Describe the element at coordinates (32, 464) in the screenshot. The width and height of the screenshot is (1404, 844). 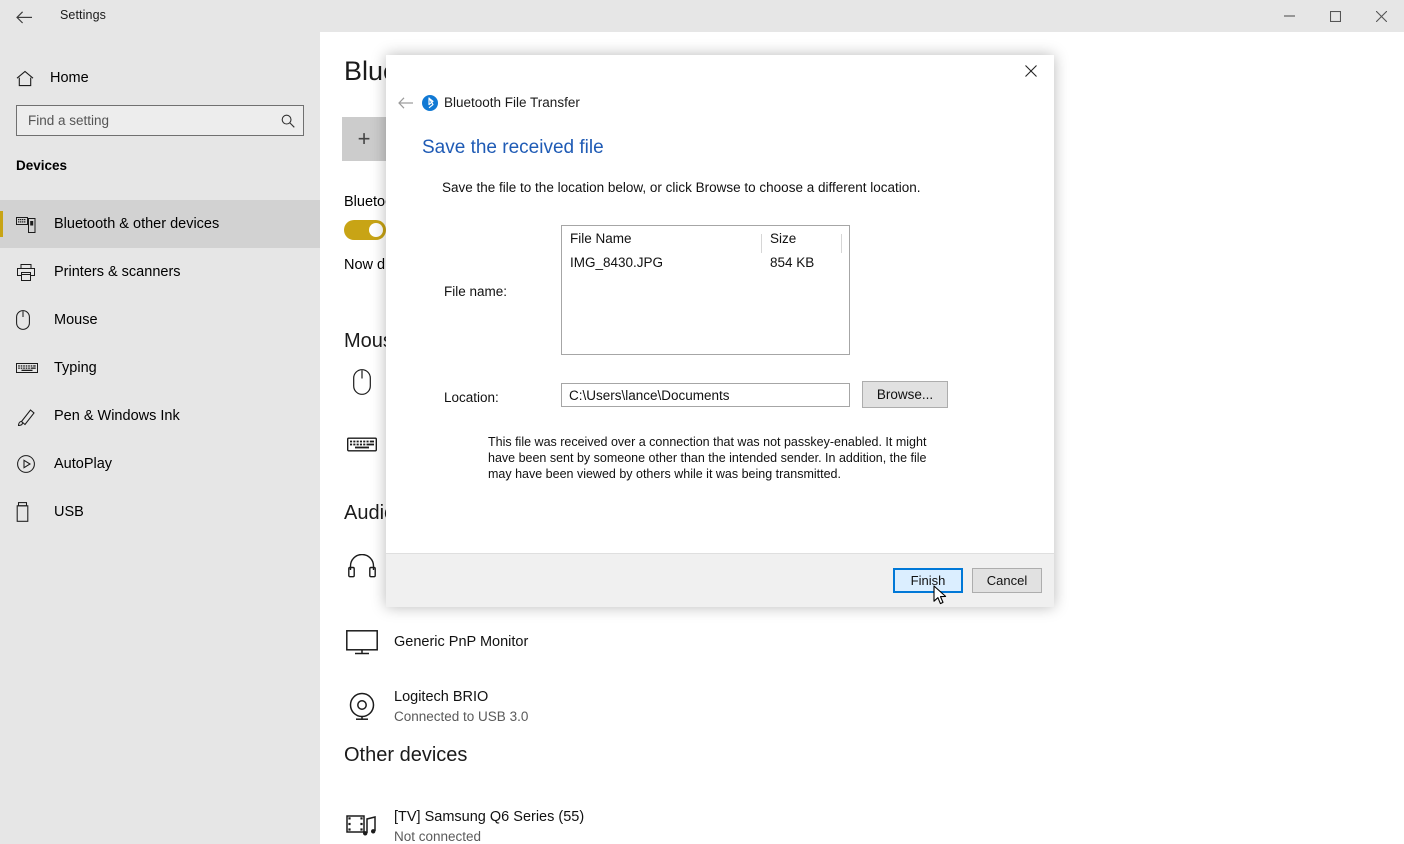
I see `autoplay-icon` at that location.